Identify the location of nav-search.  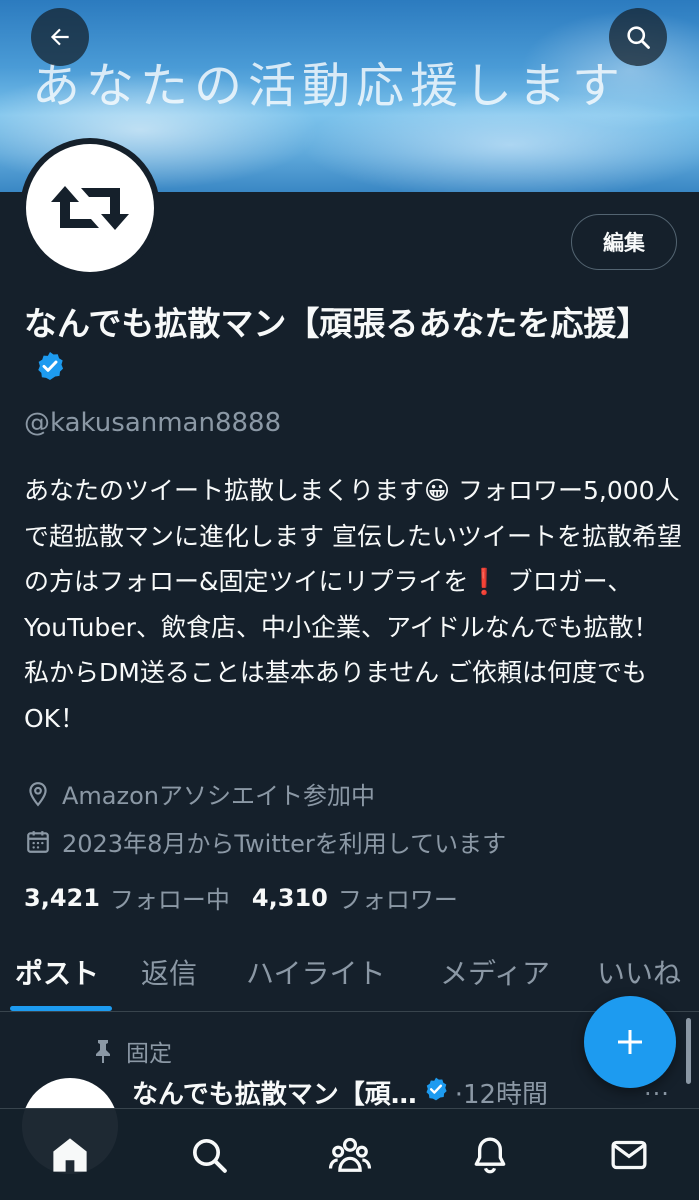
(209, 1155).